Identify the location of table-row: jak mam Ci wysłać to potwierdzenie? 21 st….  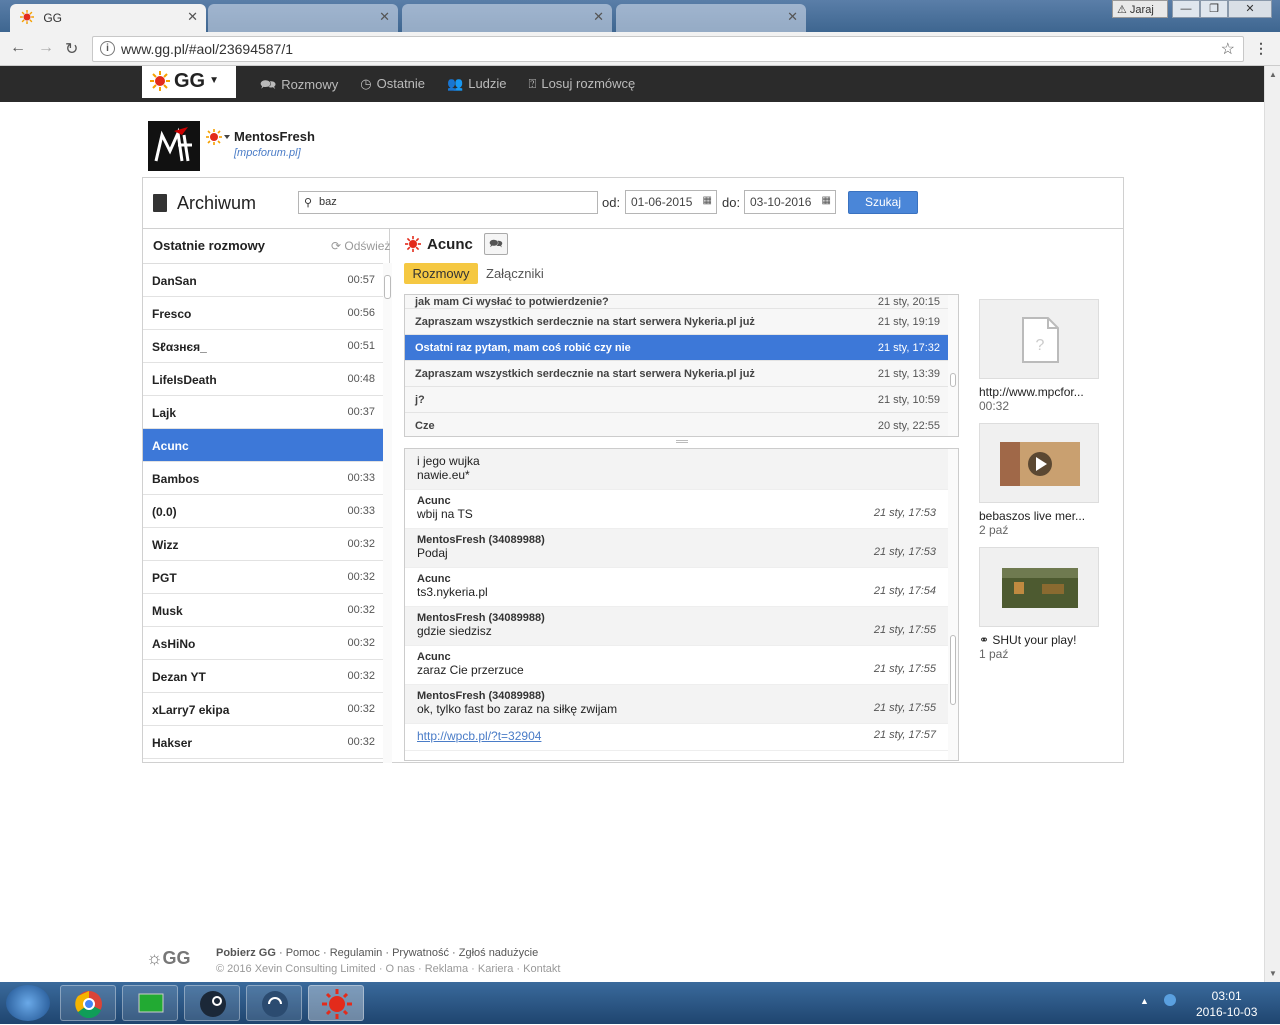
(681, 302).